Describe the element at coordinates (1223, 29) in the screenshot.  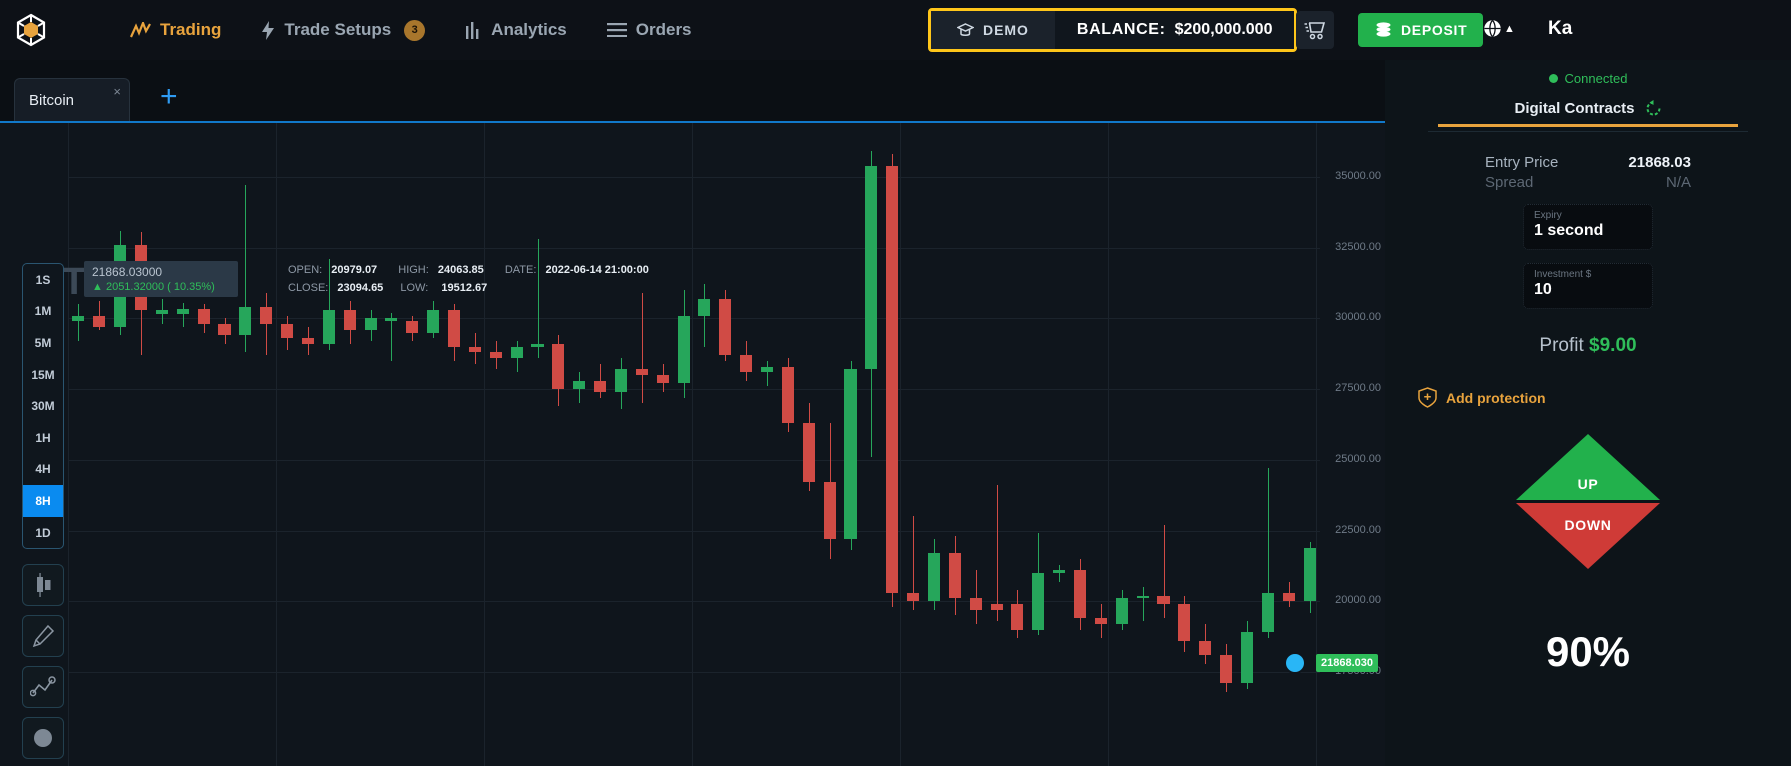
I see `balance-value: $200,000.000` at that location.